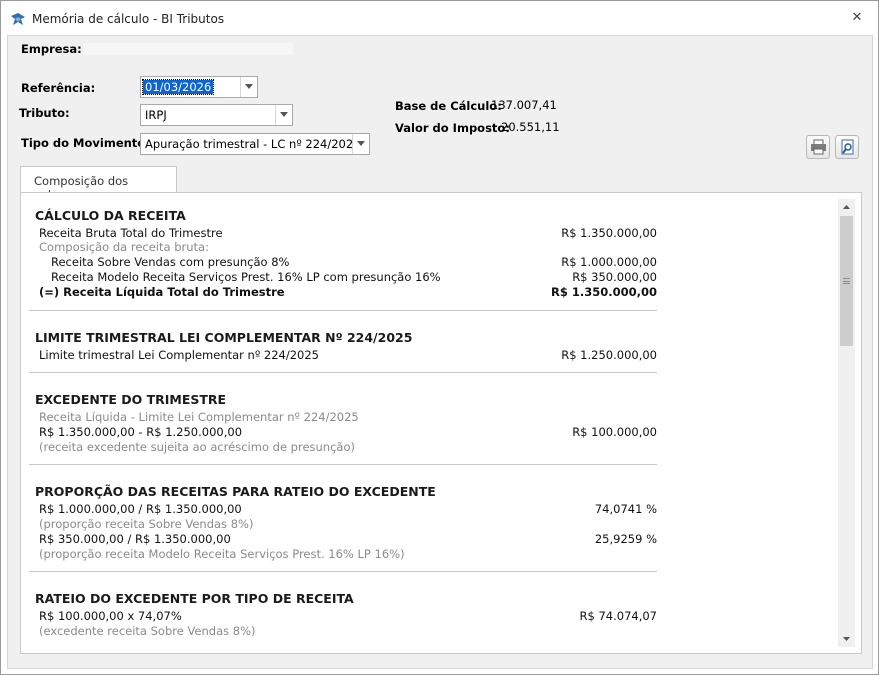  I want to click on close-icon: ✕, so click(857, 18).